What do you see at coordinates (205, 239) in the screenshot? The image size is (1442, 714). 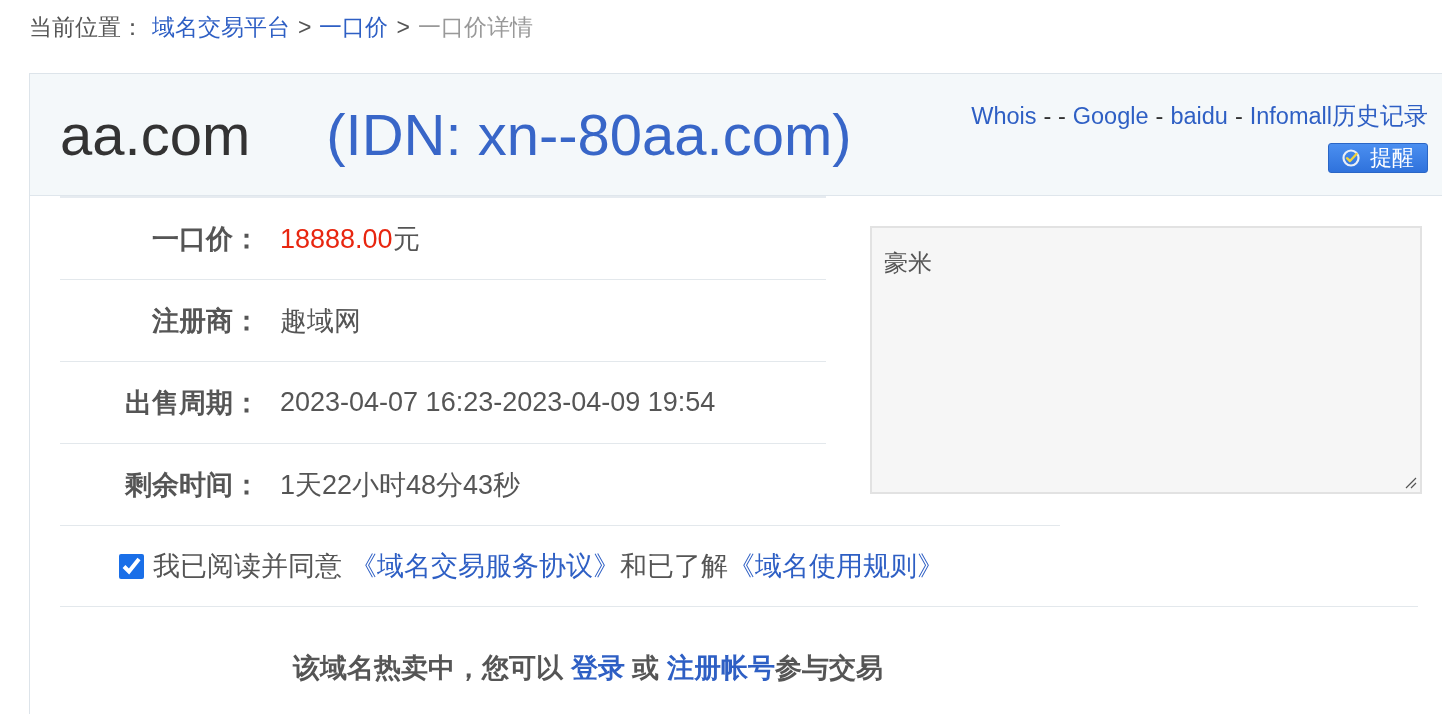 I see `field-label: 一口价：` at bounding box center [205, 239].